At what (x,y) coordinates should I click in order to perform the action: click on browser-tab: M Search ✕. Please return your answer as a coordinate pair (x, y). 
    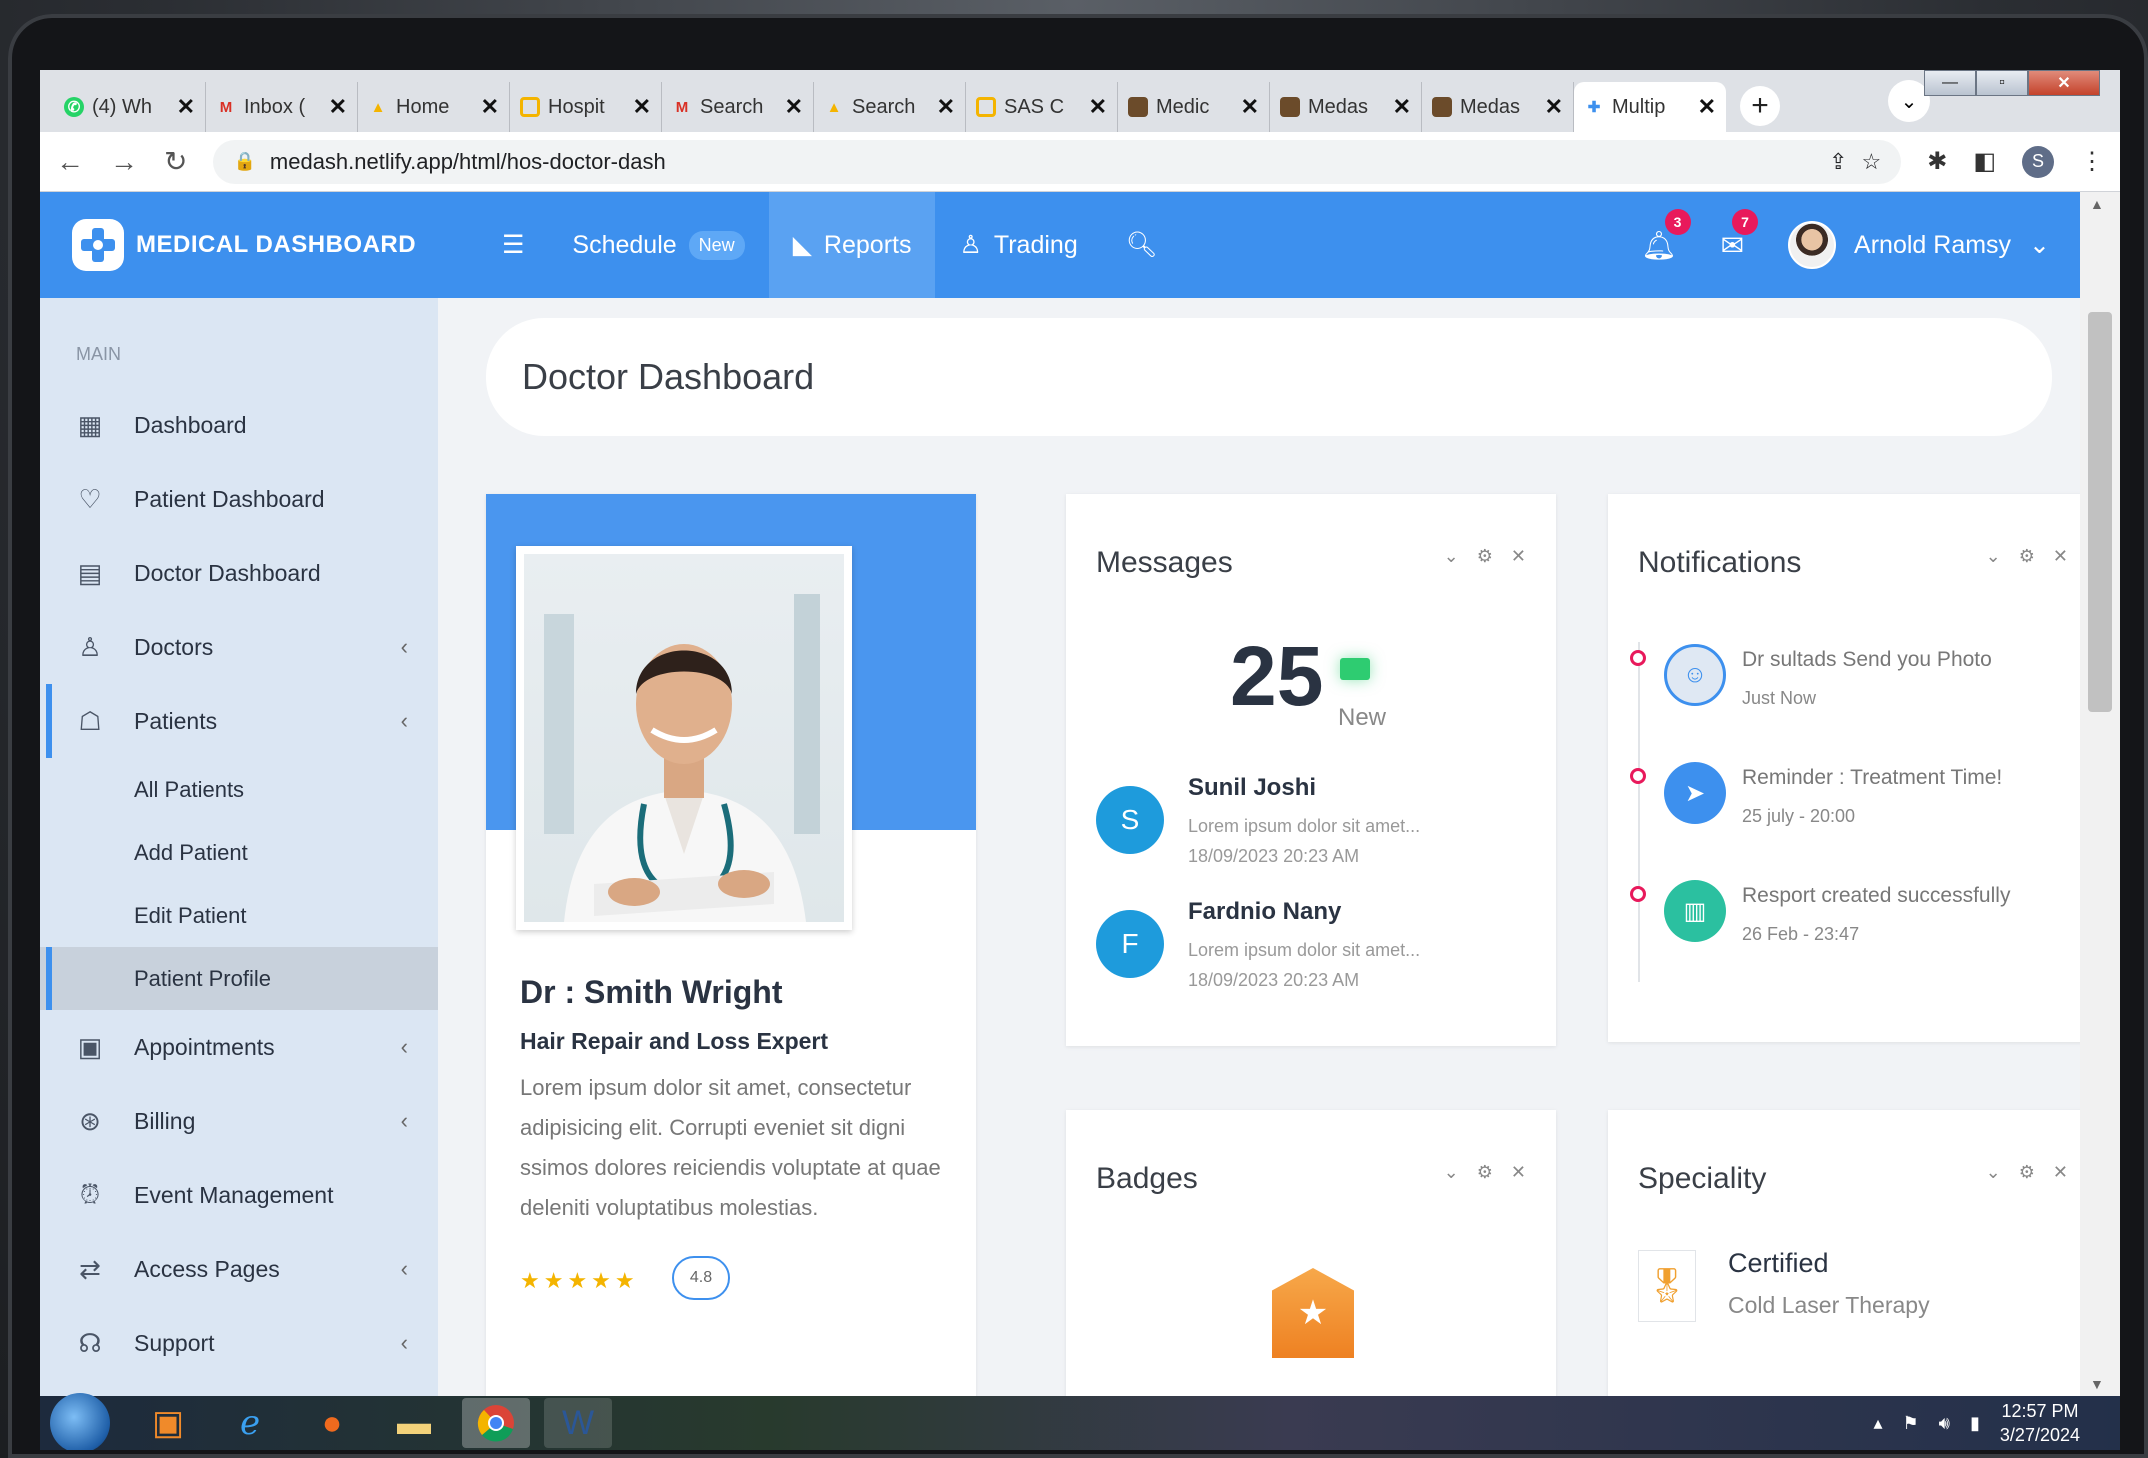
    Looking at the image, I should click on (738, 107).